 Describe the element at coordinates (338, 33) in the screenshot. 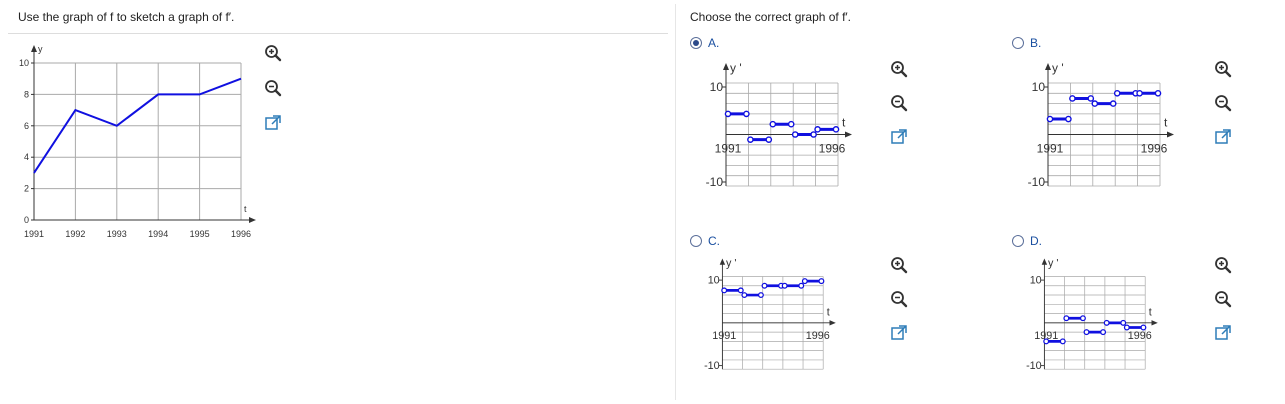

I see `header-divider` at that location.